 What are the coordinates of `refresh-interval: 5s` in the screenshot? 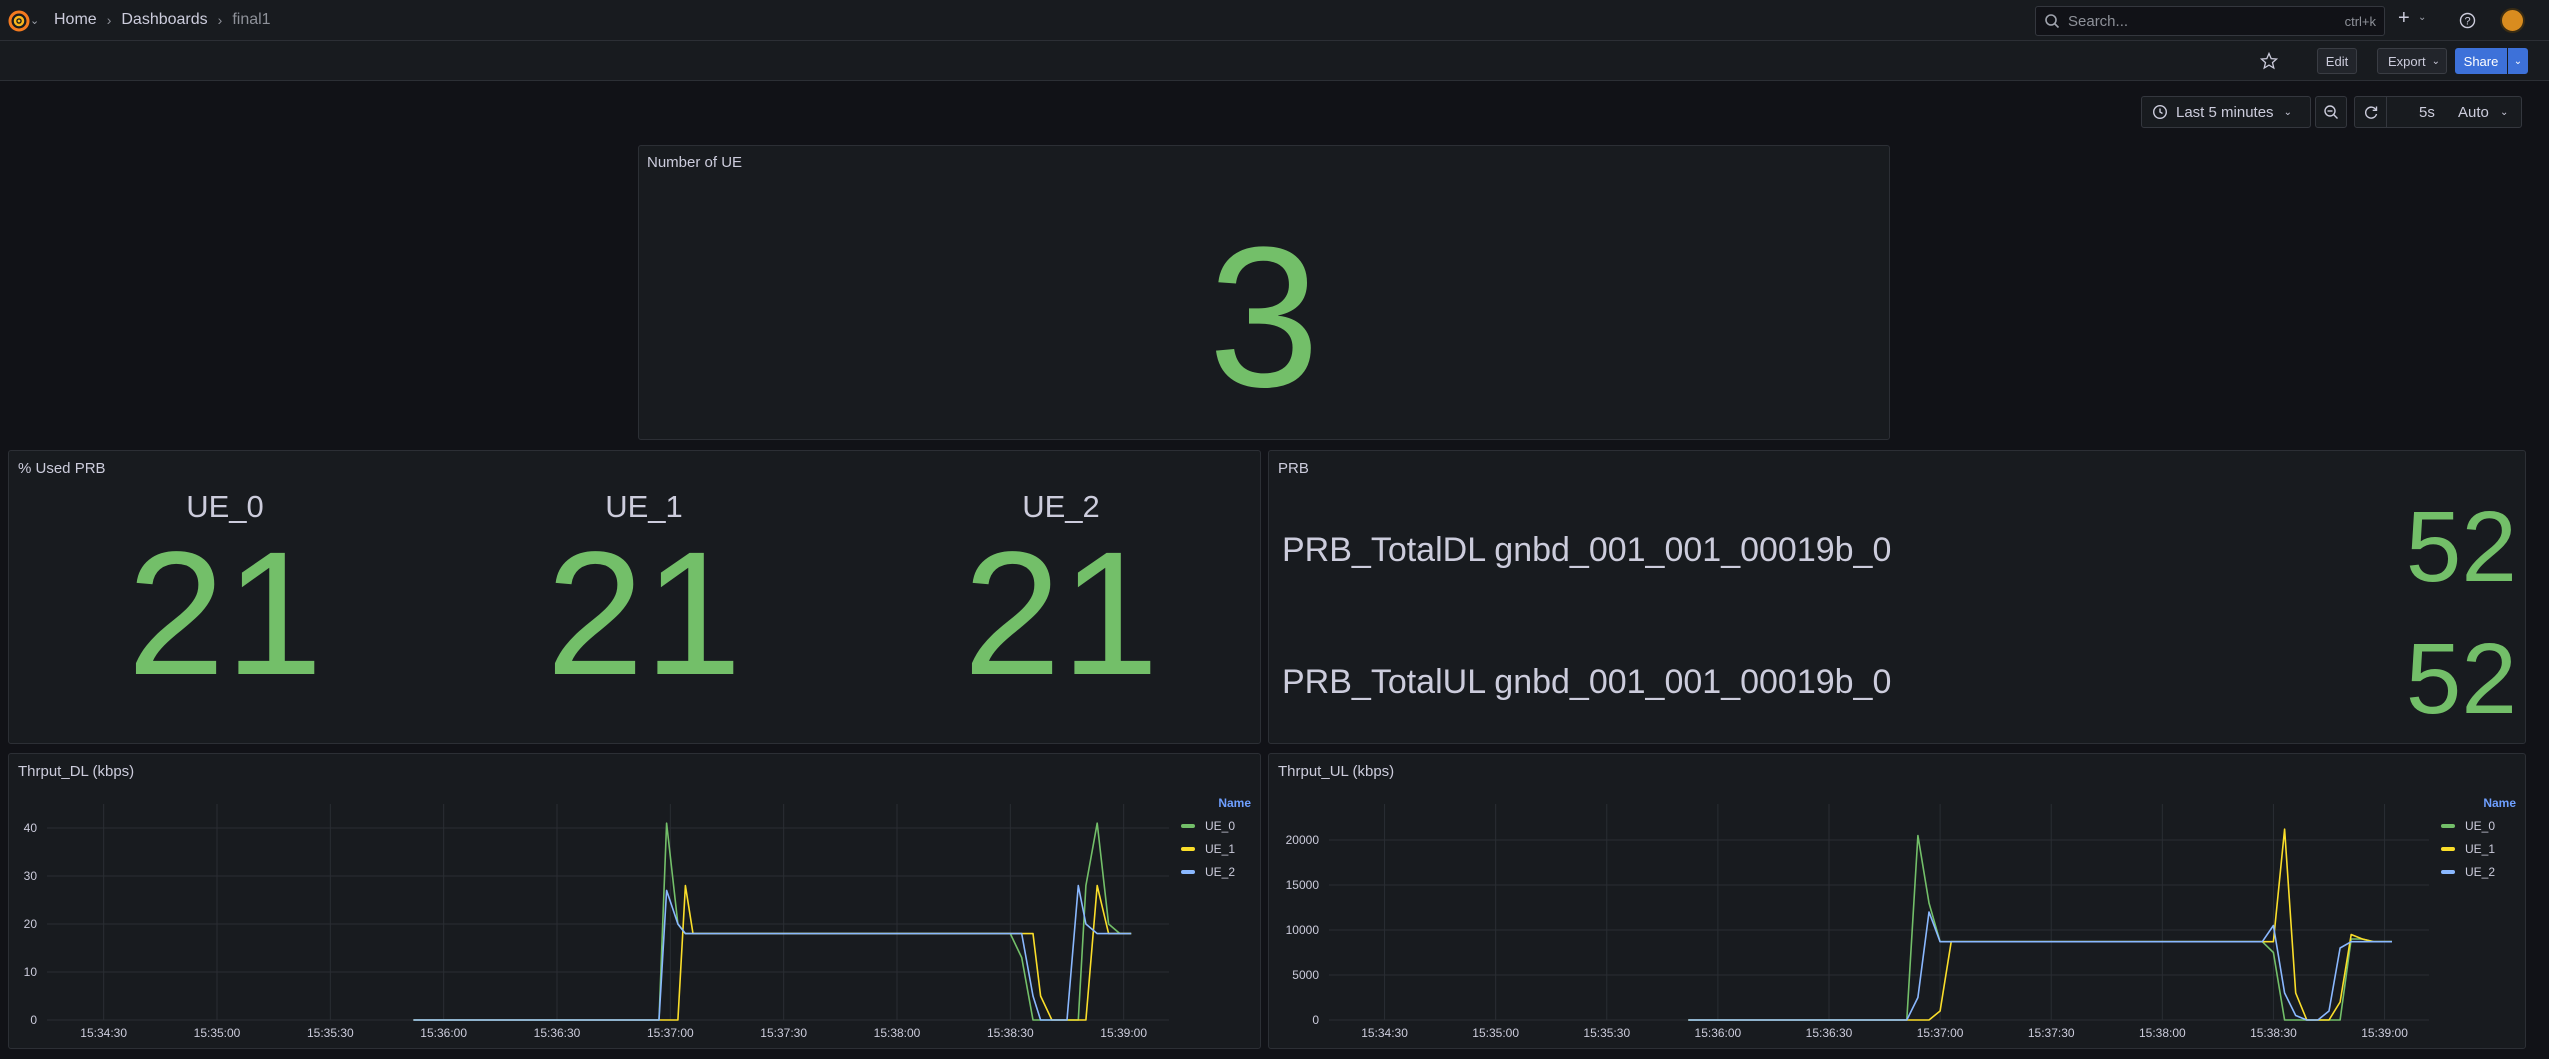 It's located at (2427, 112).